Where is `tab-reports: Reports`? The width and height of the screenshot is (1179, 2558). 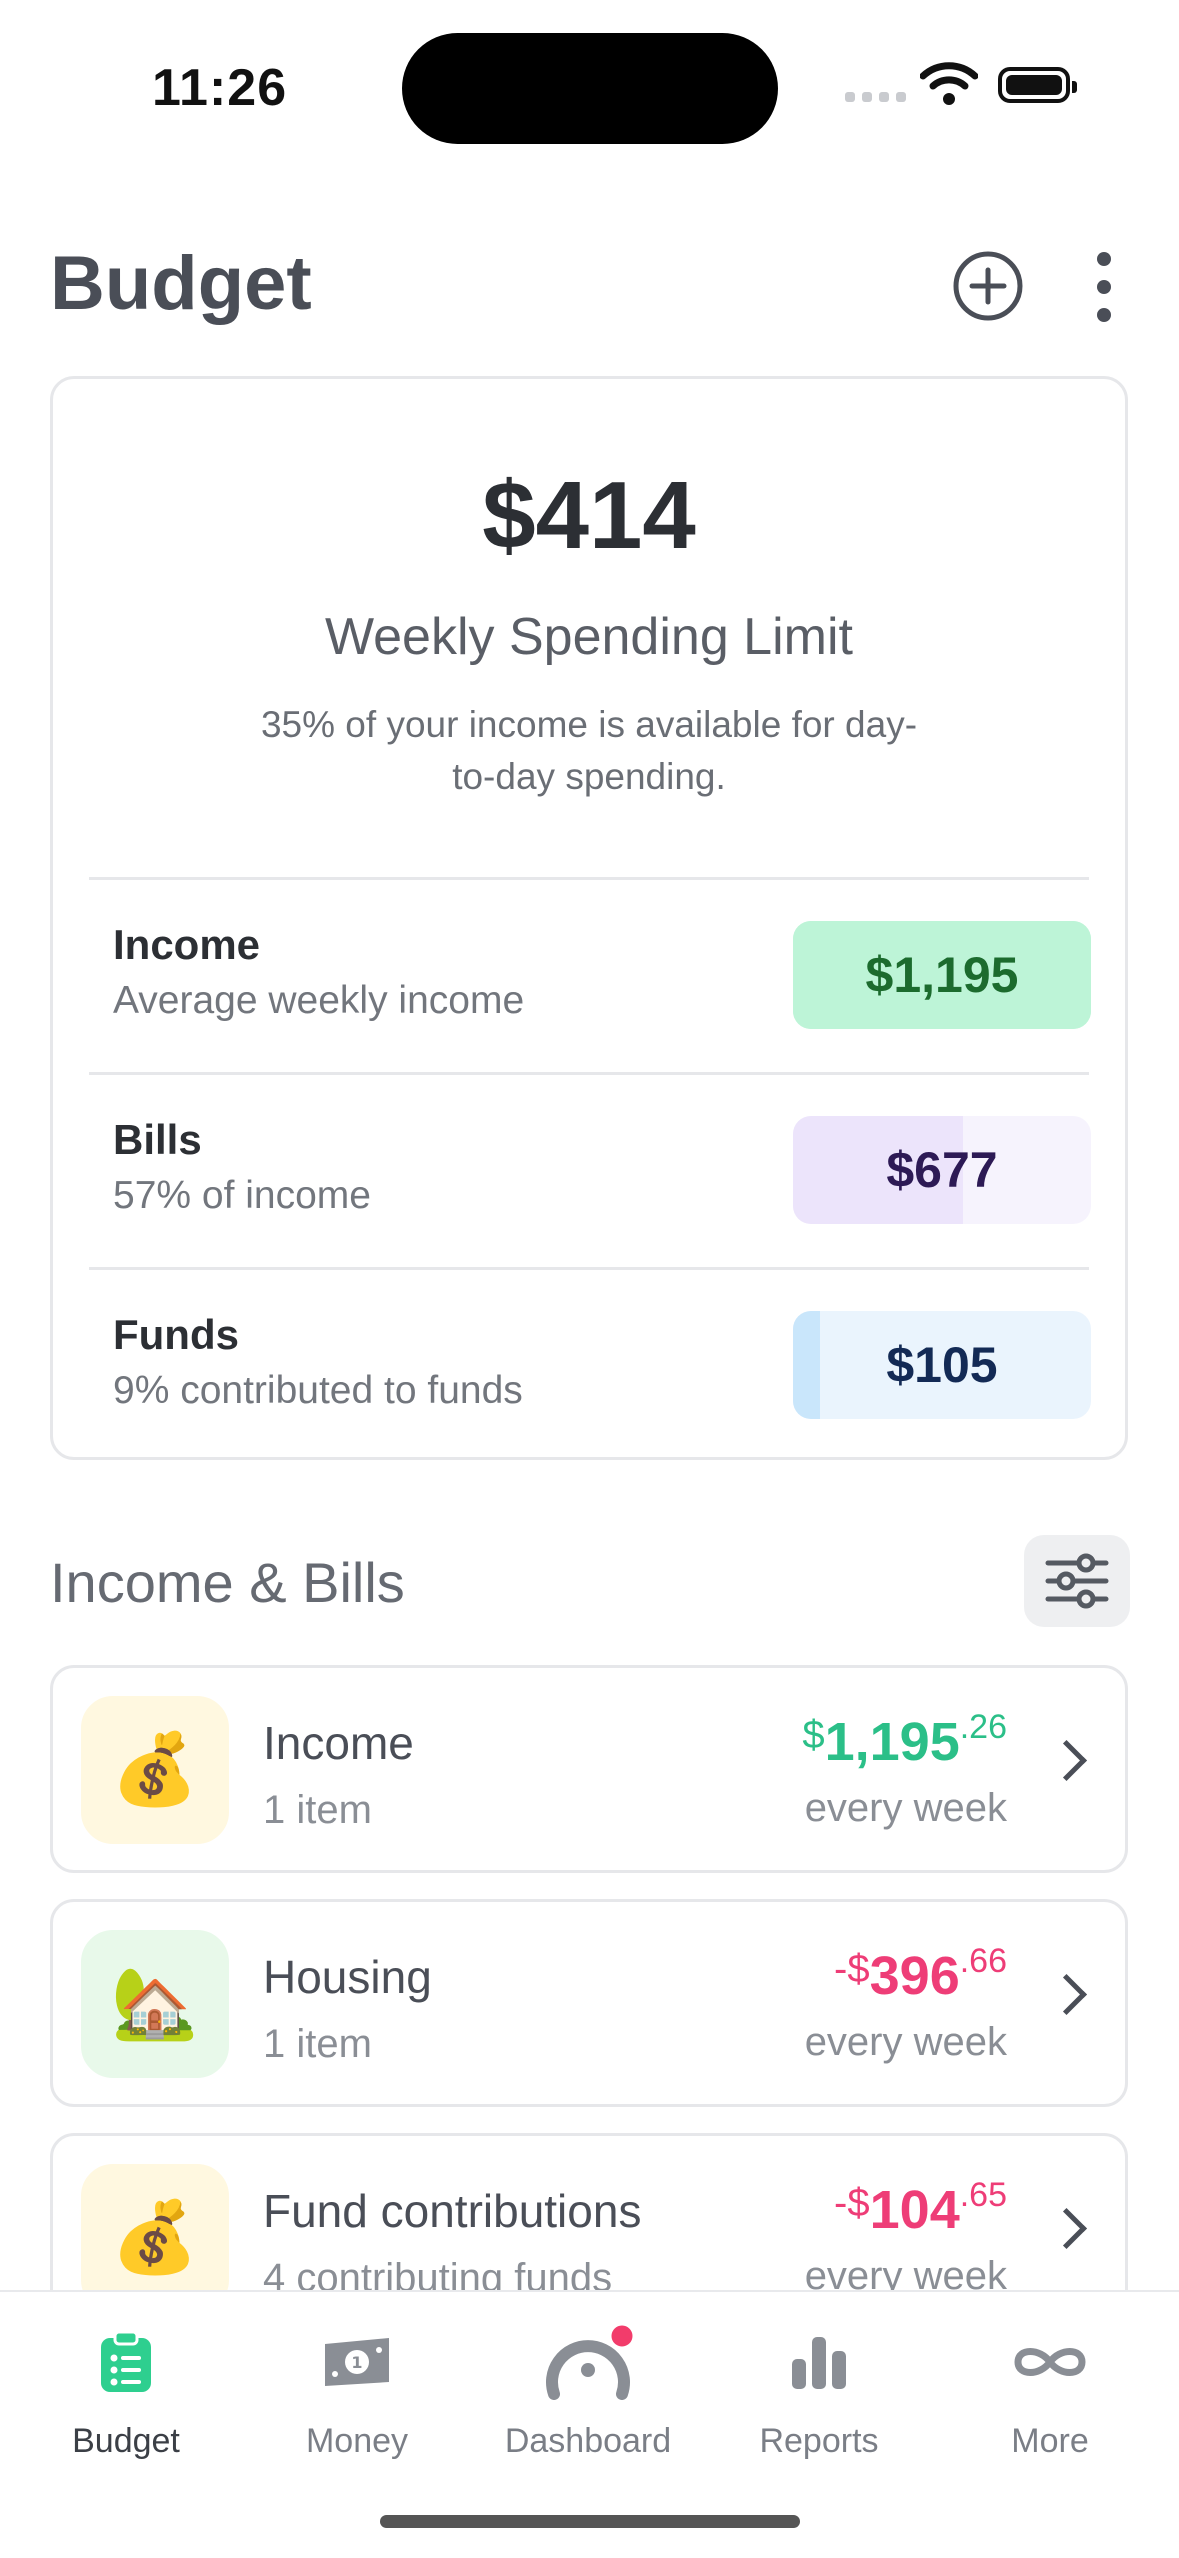
tab-reports: Reports is located at coordinates (819, 2391).